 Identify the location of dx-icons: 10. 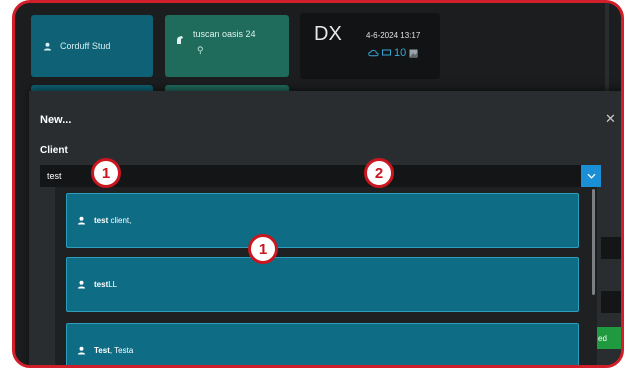
(393, 53).